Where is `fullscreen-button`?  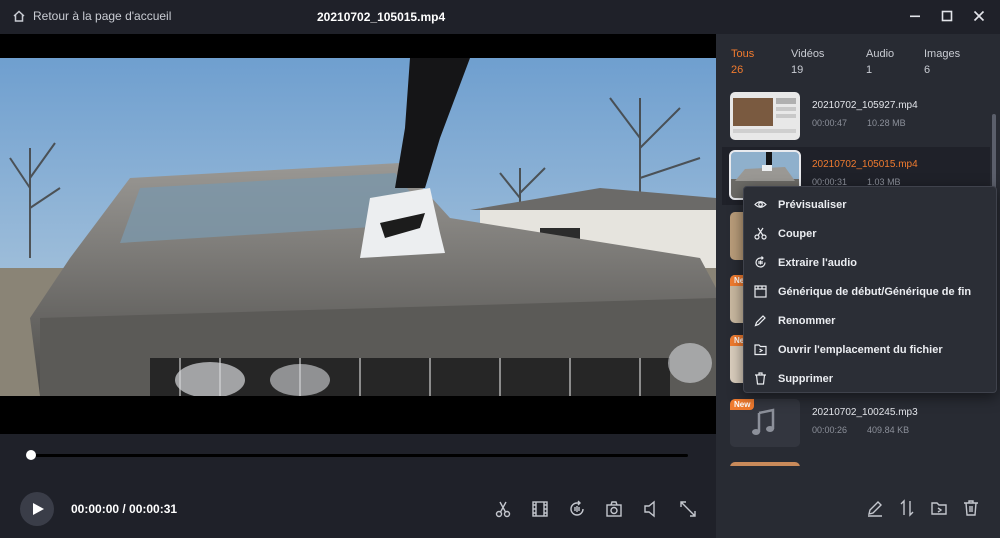 fullscreen-button is located at coordinates (687, 508).